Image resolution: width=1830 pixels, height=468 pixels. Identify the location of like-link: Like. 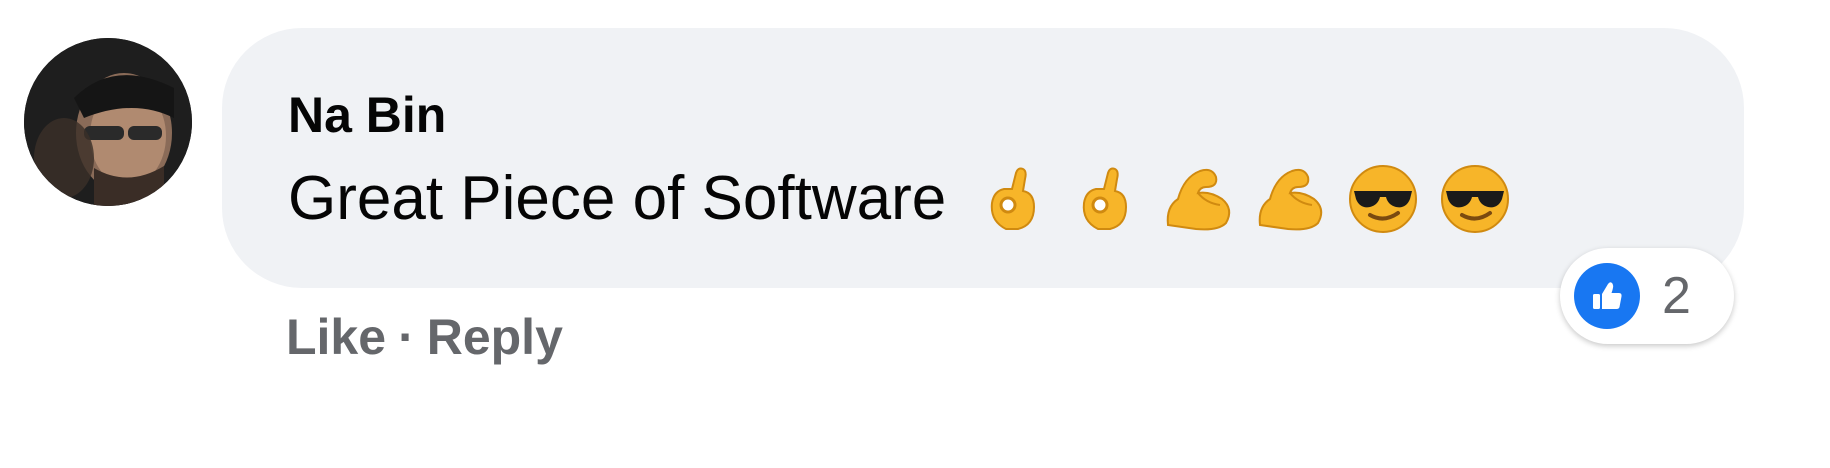
(336, 337).